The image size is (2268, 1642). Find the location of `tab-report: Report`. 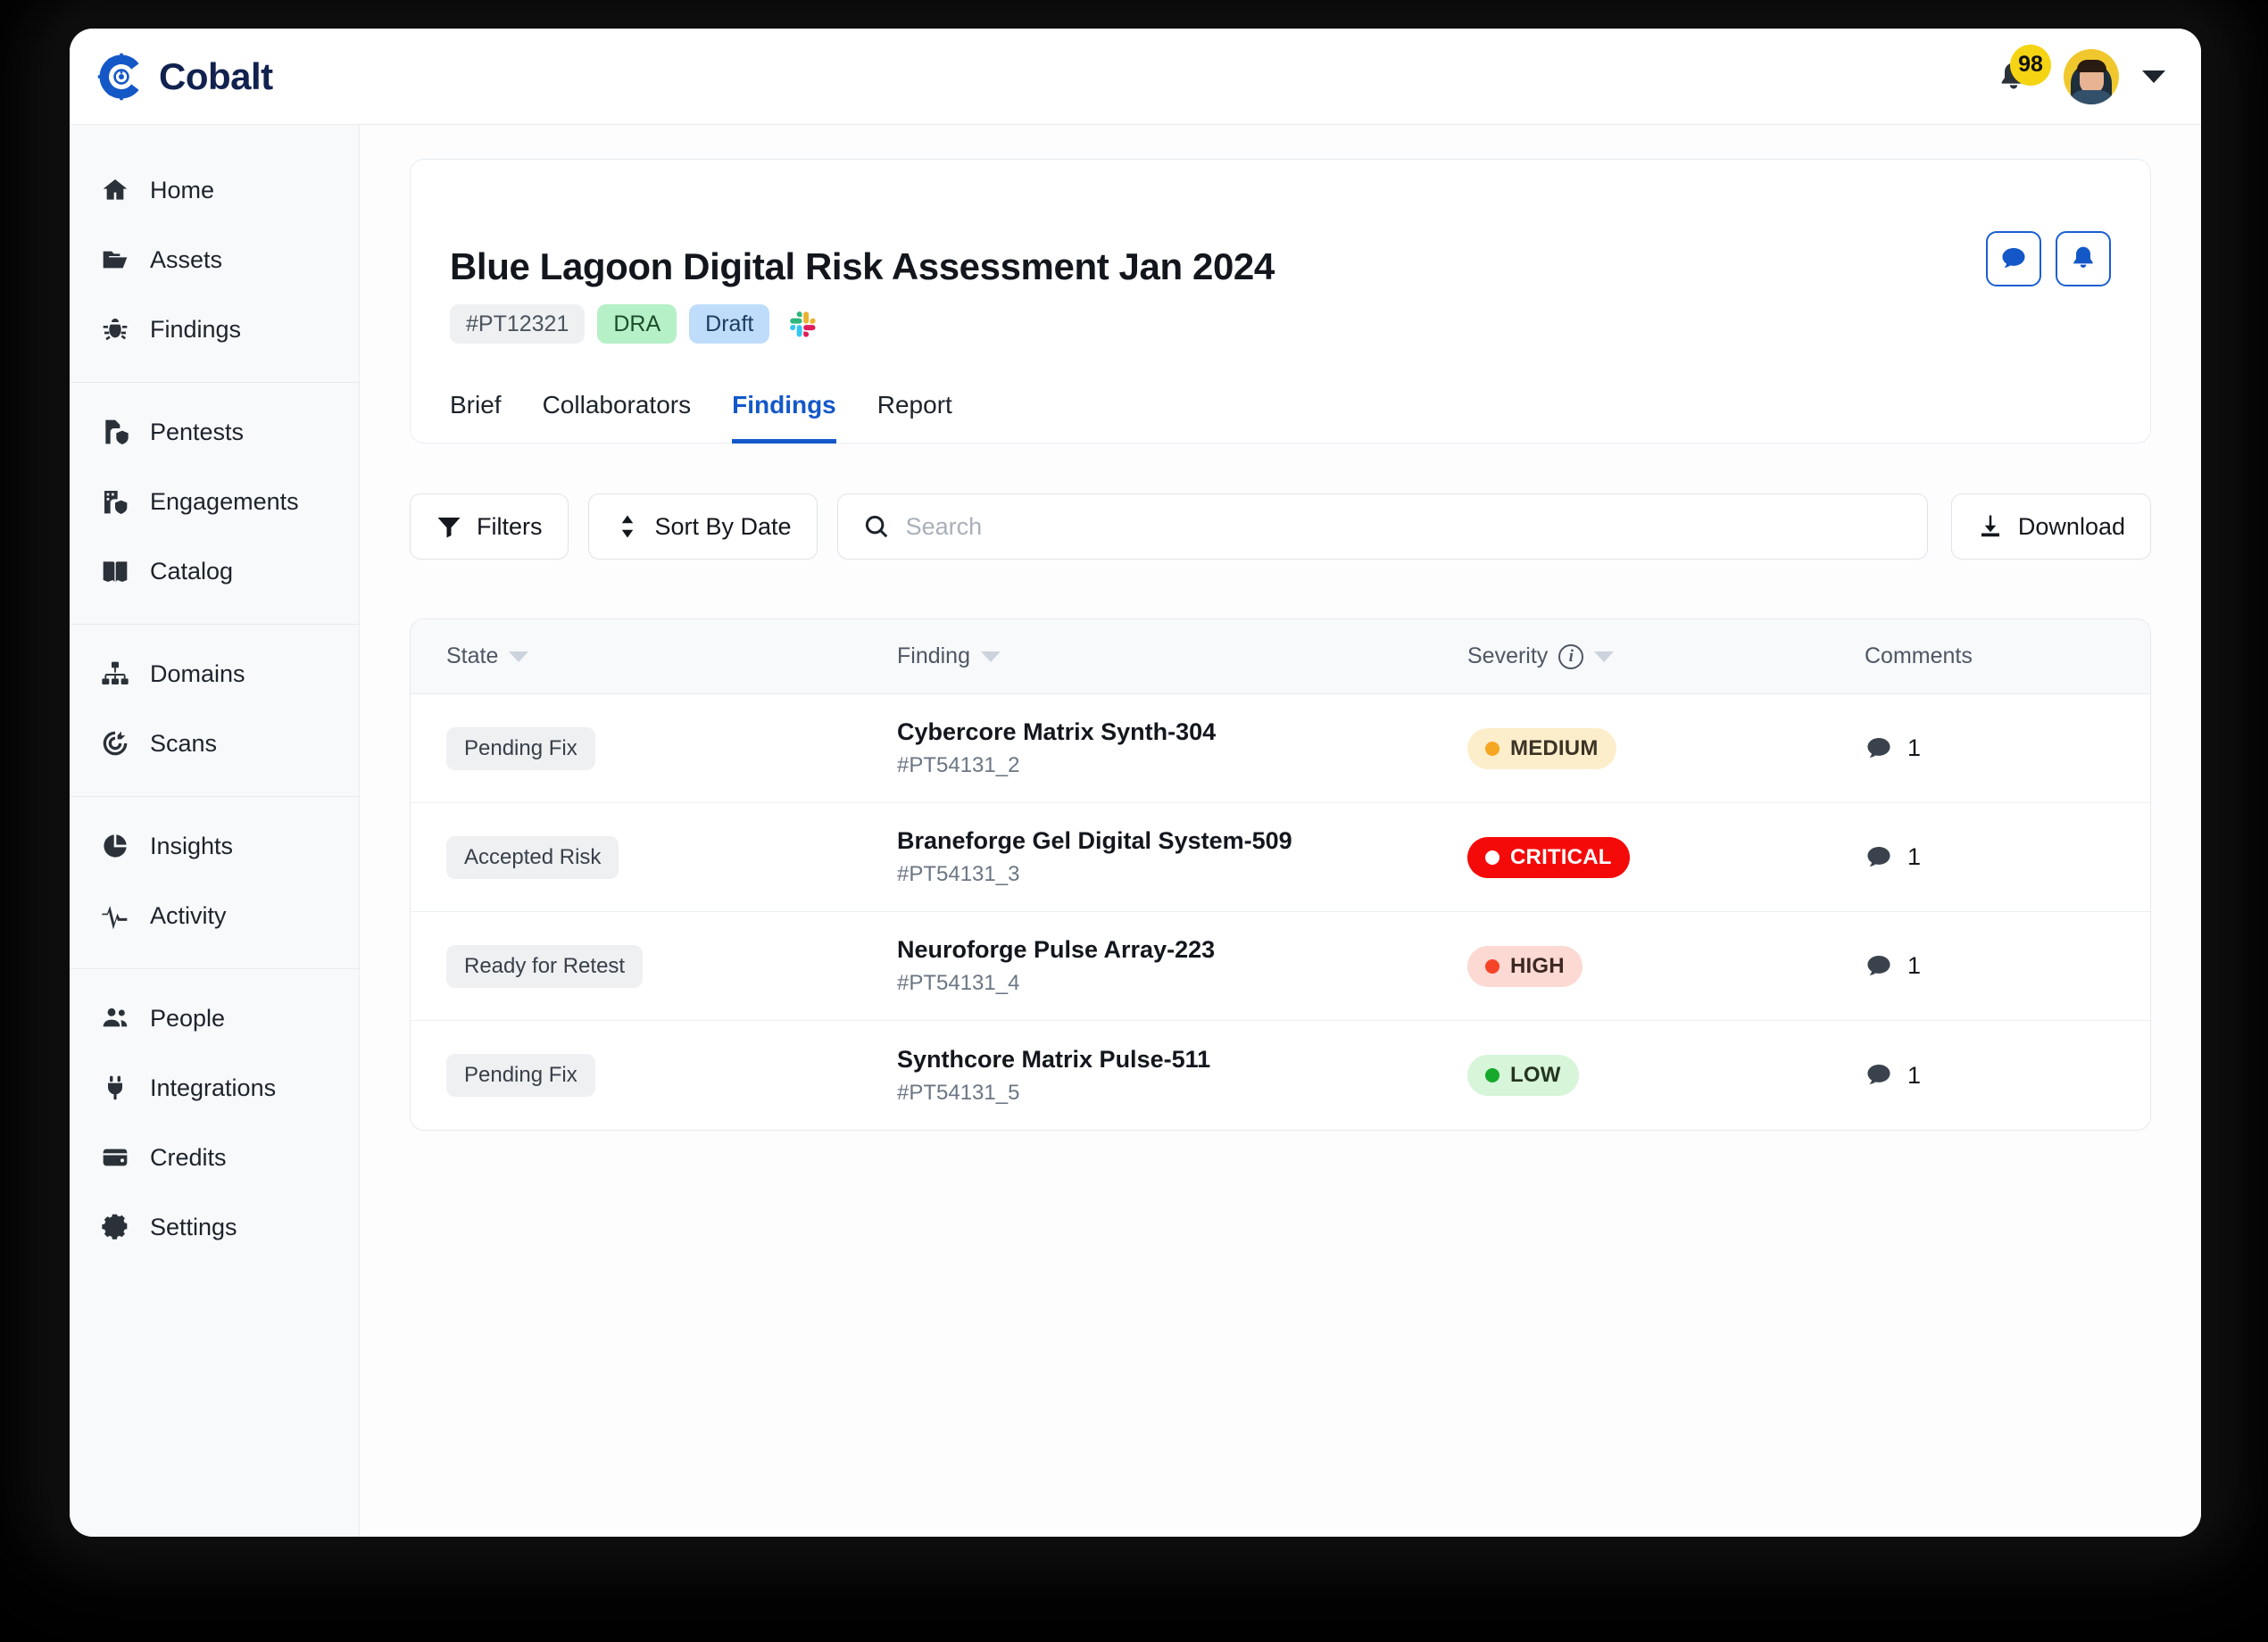

tab-report: Report is located at coordinates (914, 417).